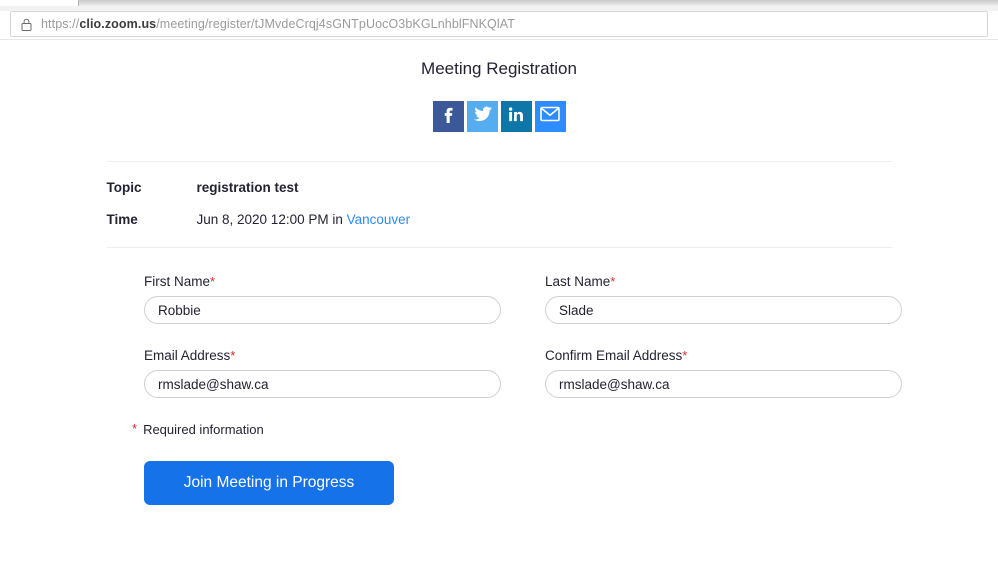  I want to click on last-name-label-text: Last Name, so click(578, 281).